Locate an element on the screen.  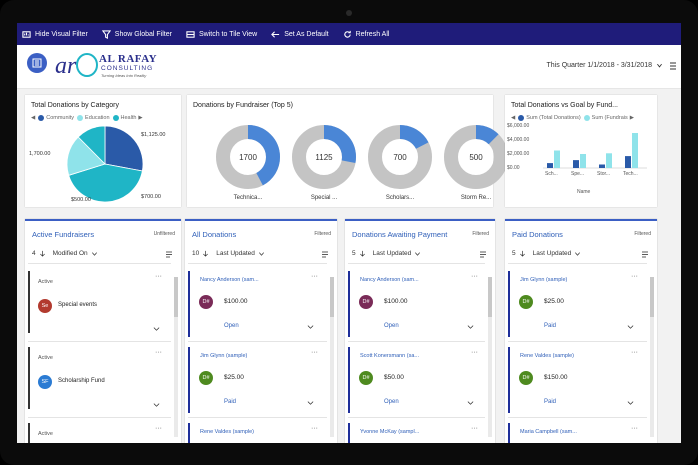
list-title: Donations Awaiting Payment is located at coordinates (399, 234).